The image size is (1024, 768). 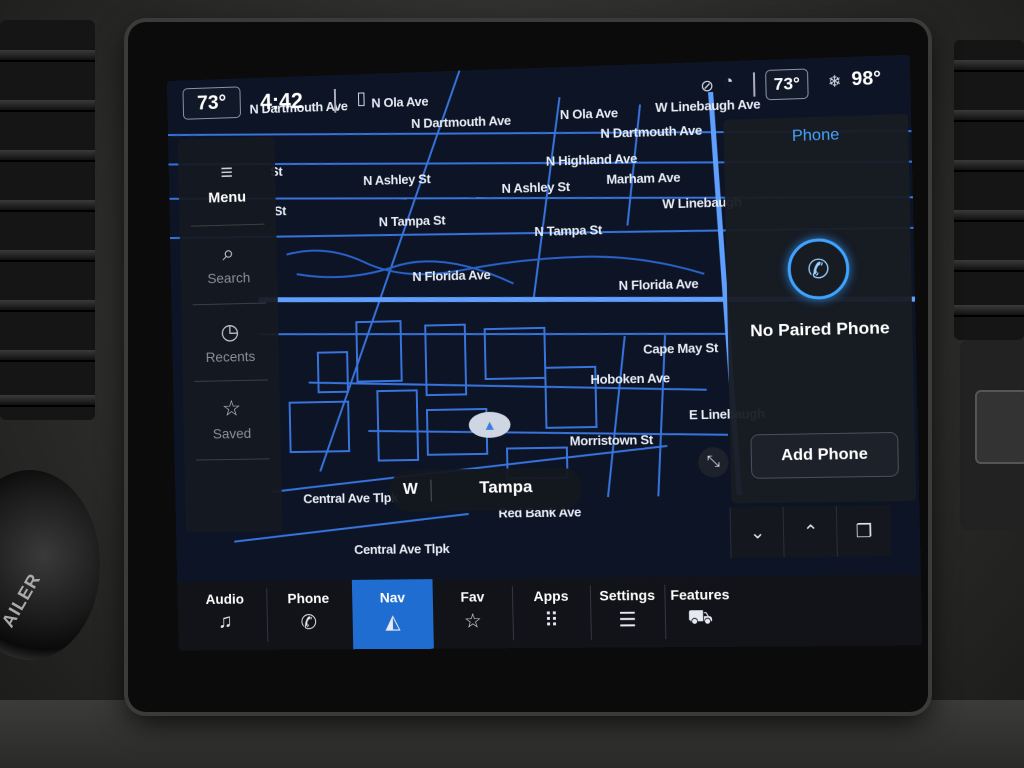 What do you see at coordinates (757, 532) in the screenshot?
I see `chevron-down-icon: ⌄` at bounding box center [757, 532].